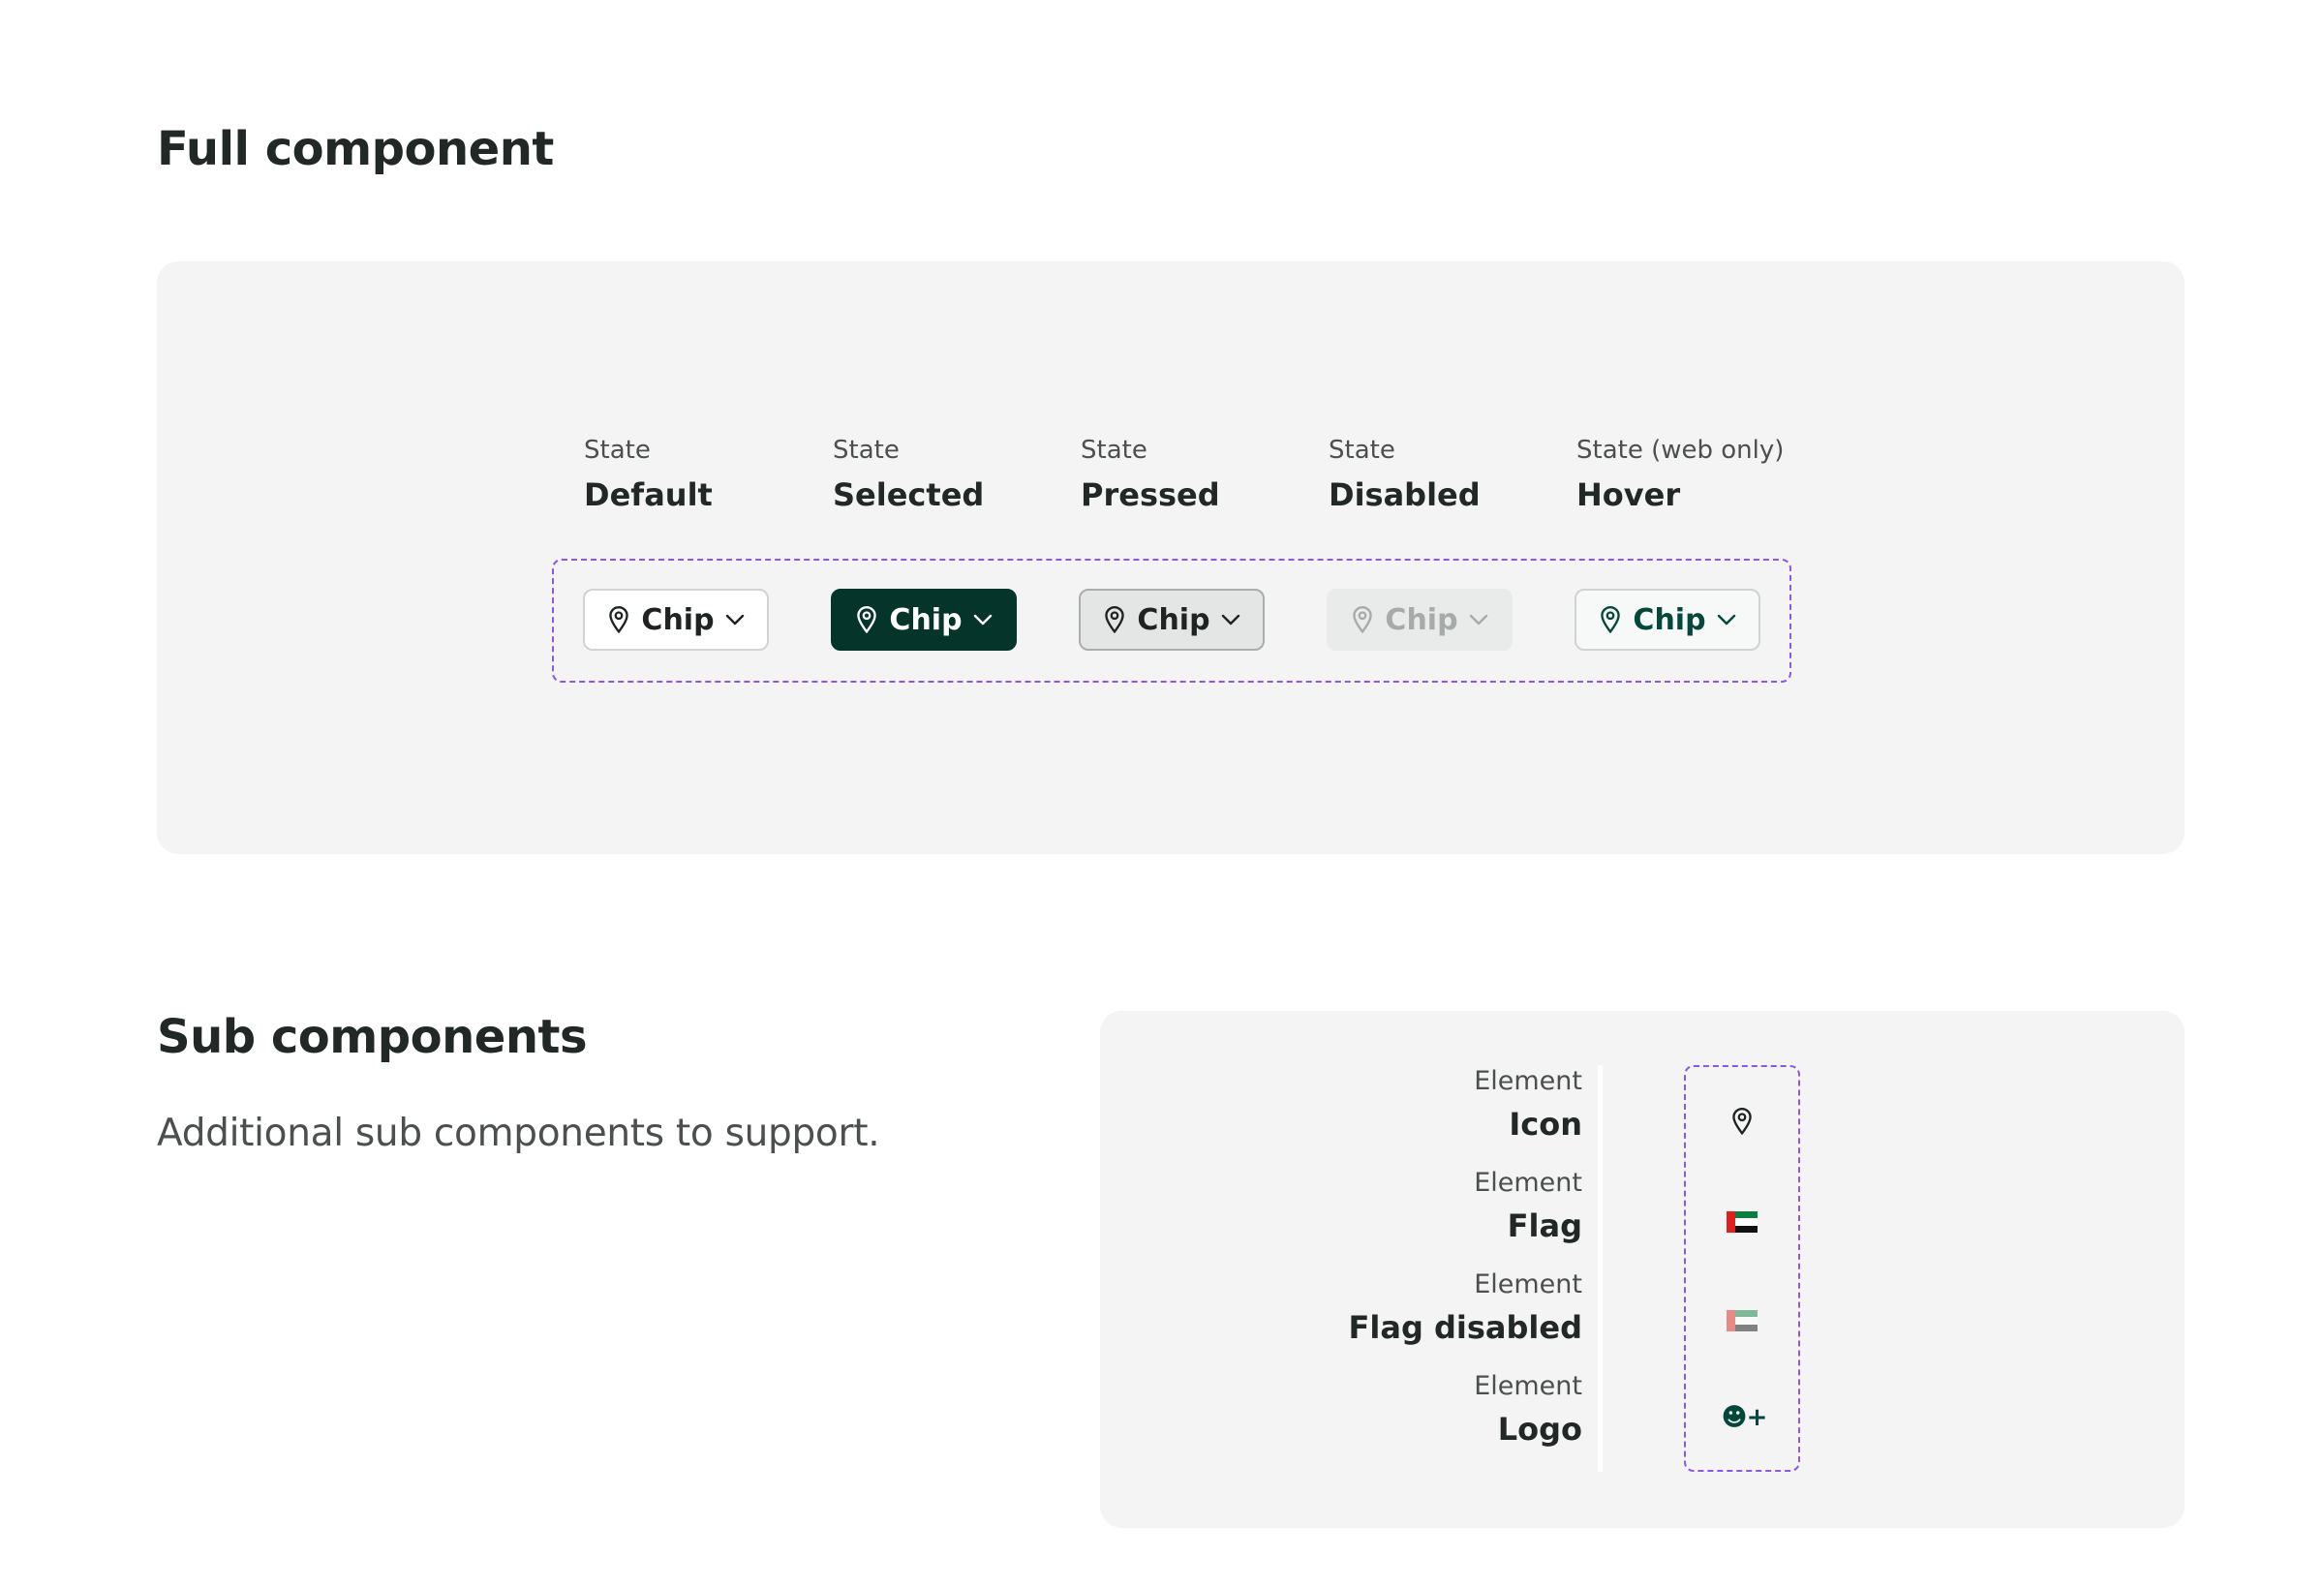  I want to click on state-label-selected: State Selected, so click(909, 476).